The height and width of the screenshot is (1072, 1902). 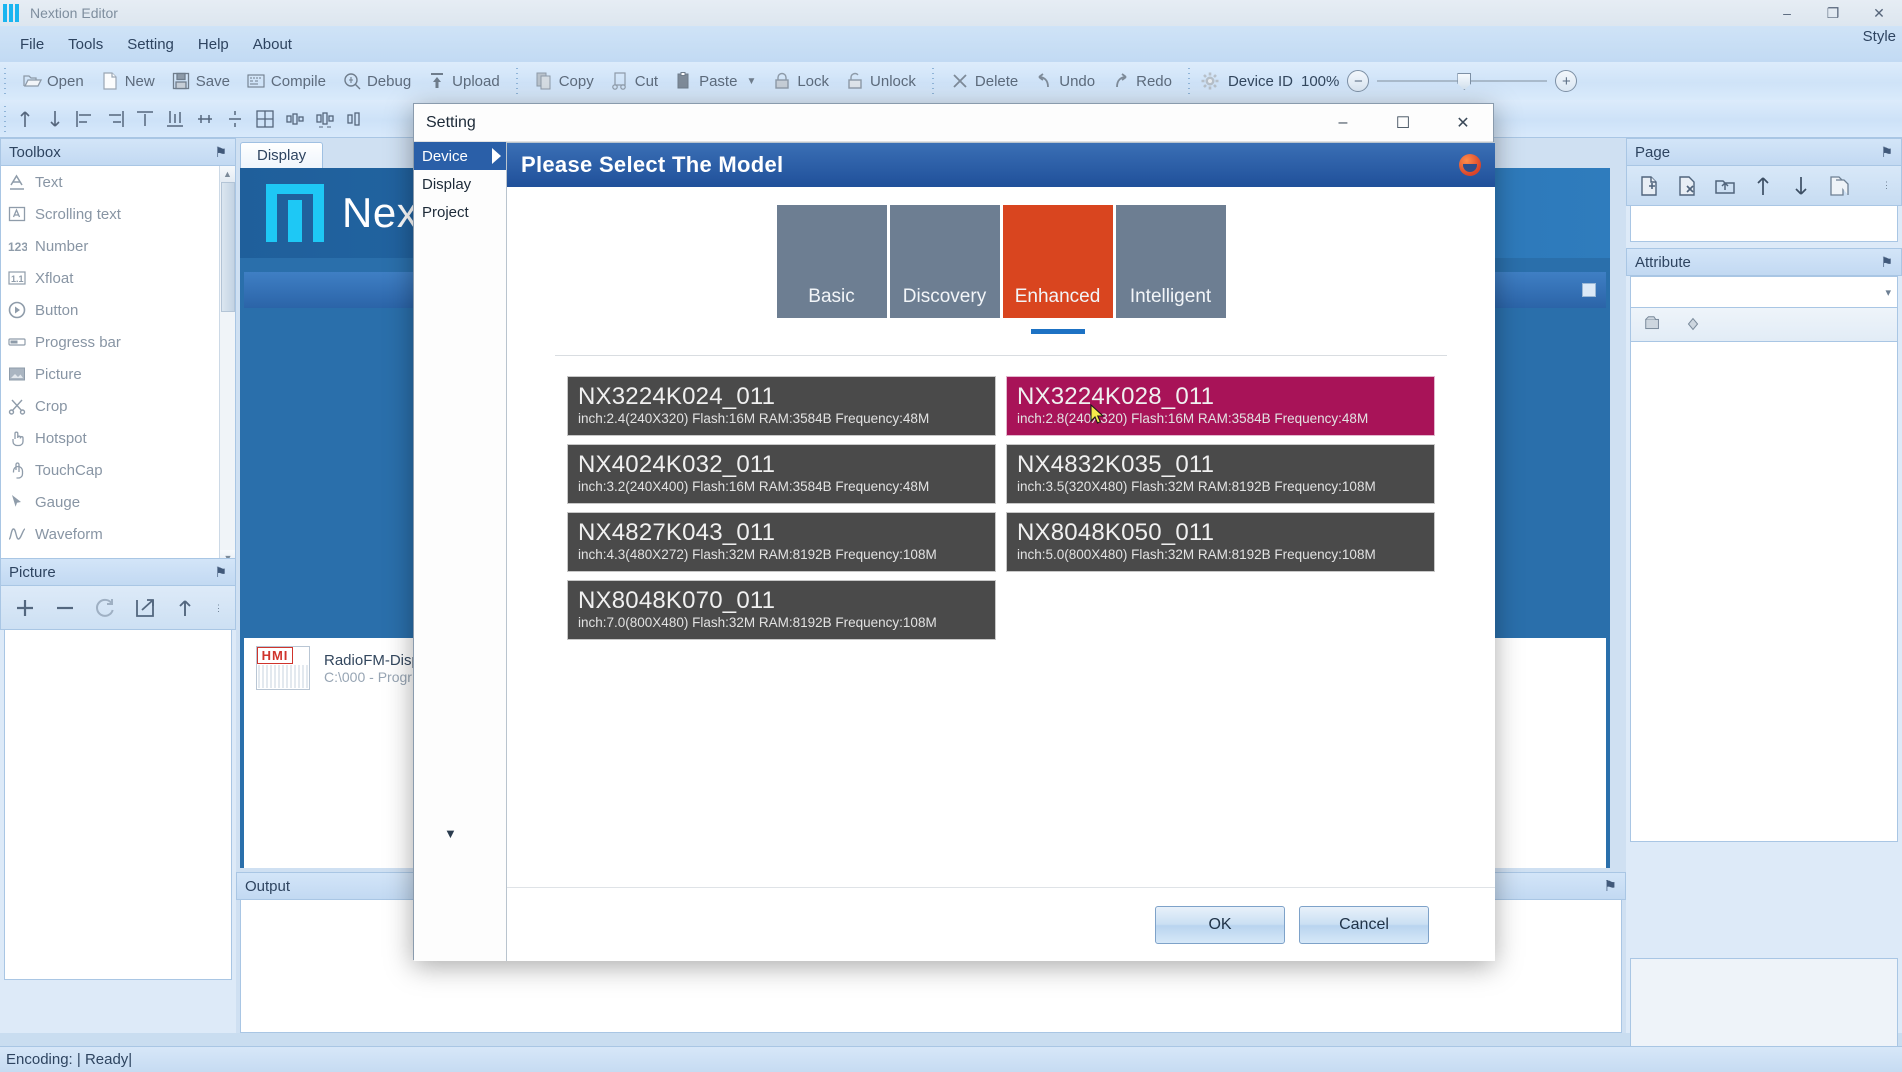 I want to click on align-top-icon, so click(x=25, y=119).